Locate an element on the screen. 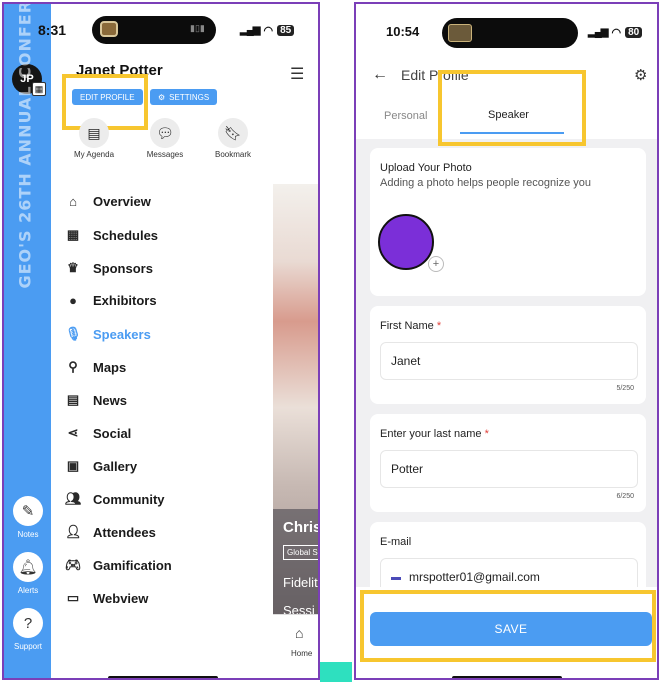 The image size is (661, 682). status-indicators: ▂▄▆ ◠ 85 is located at coordinates (267, 30).